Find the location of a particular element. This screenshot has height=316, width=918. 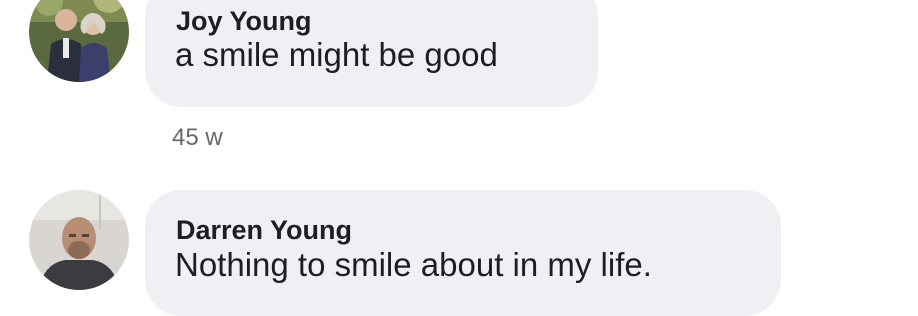

comment-author: Darren Young is located at coordinates (264, 230).